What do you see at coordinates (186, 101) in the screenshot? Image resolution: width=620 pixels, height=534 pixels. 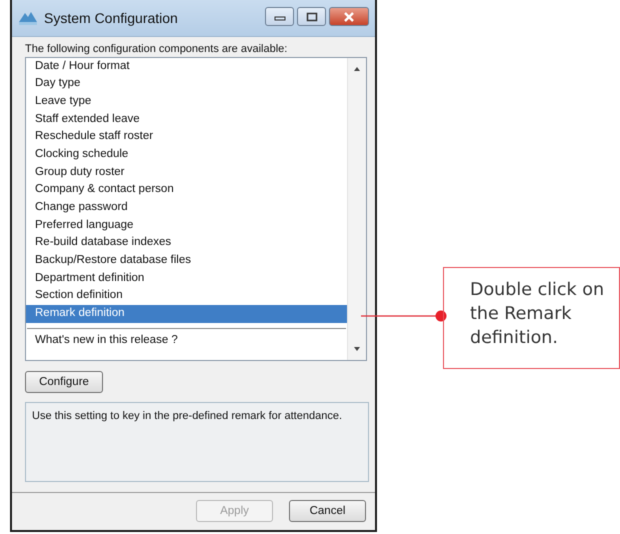 I see `list-item: Leave type` at bounding box center [186, 101].